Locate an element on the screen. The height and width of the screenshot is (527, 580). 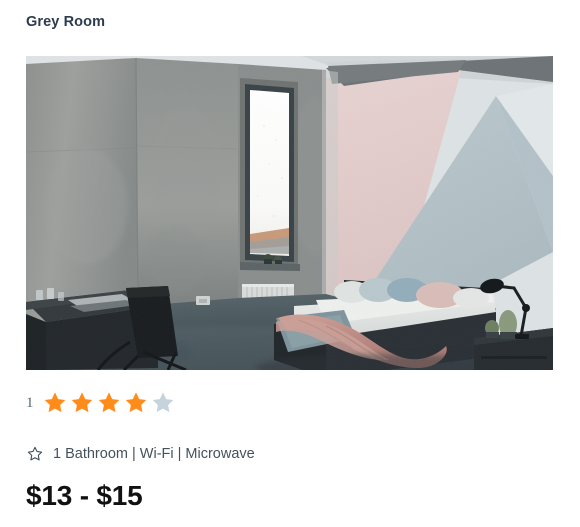
star-rating is located at coordinates (109, 403).